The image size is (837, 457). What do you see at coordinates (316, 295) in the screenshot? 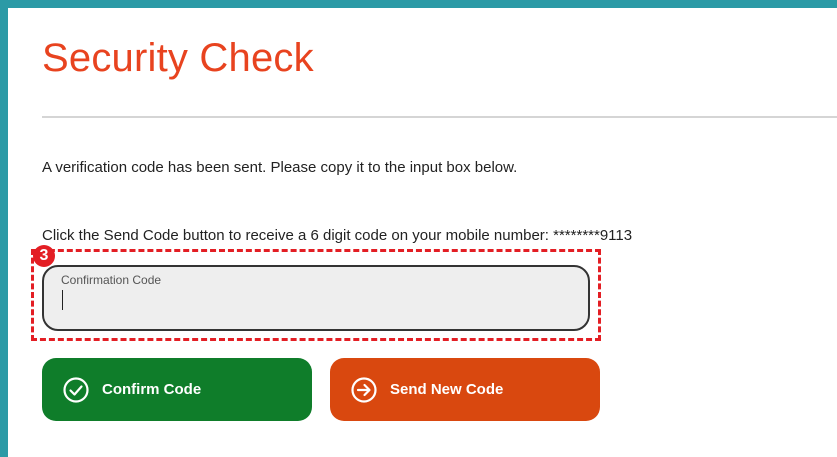
I see `annotation-highlight-box` at bounding box center [316, 295].